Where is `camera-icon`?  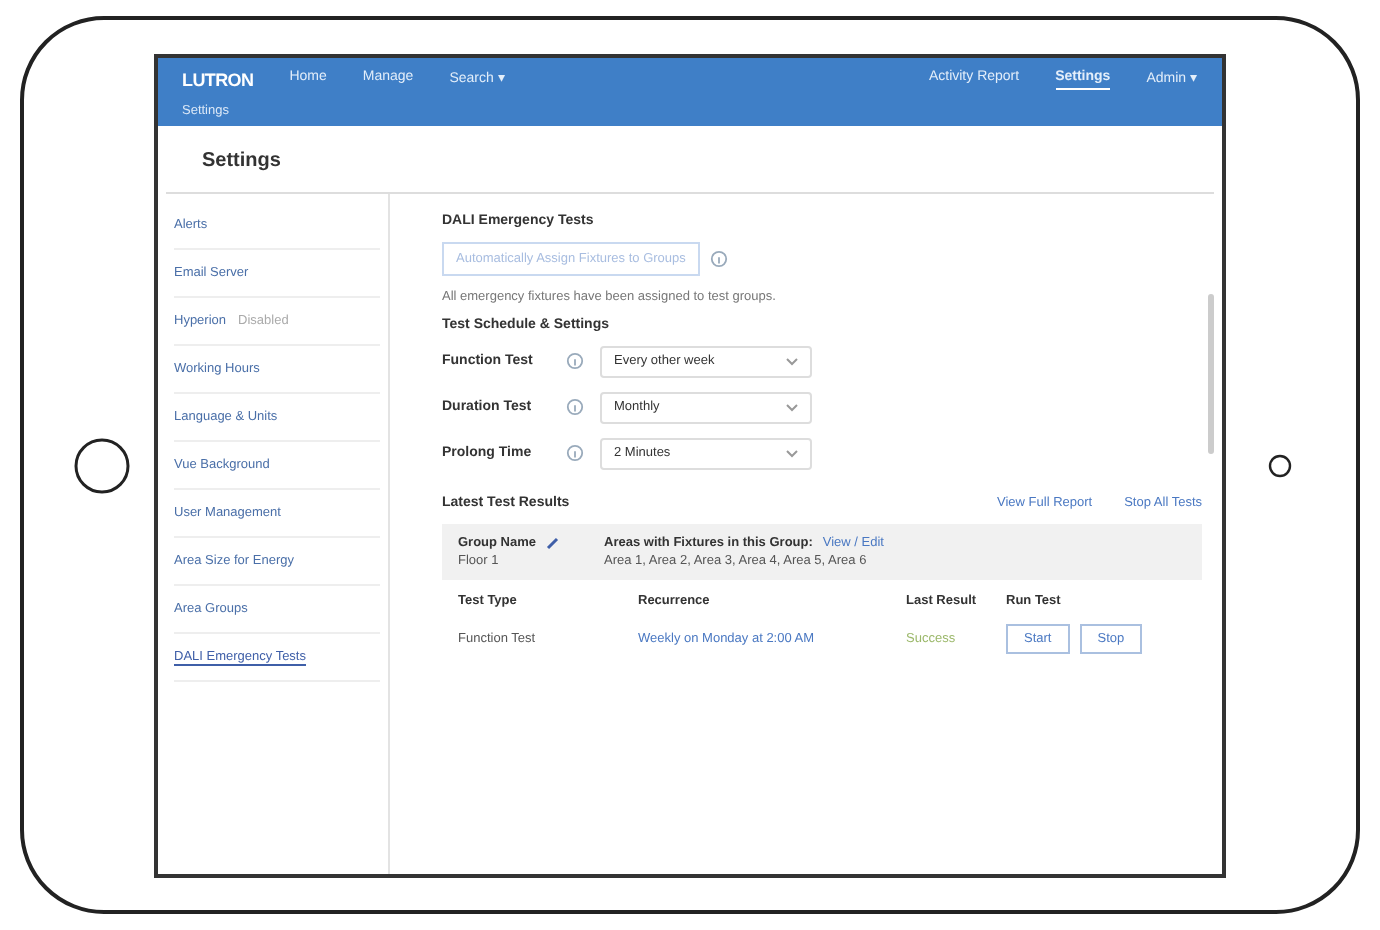 camera-icon is located at coordinates (1279, 465).